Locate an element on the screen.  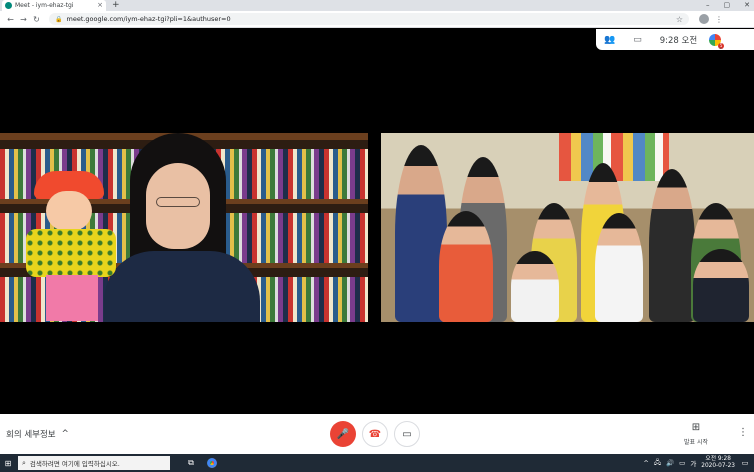
mic-off-button: 🎤 is located at coordinates (343, 434).